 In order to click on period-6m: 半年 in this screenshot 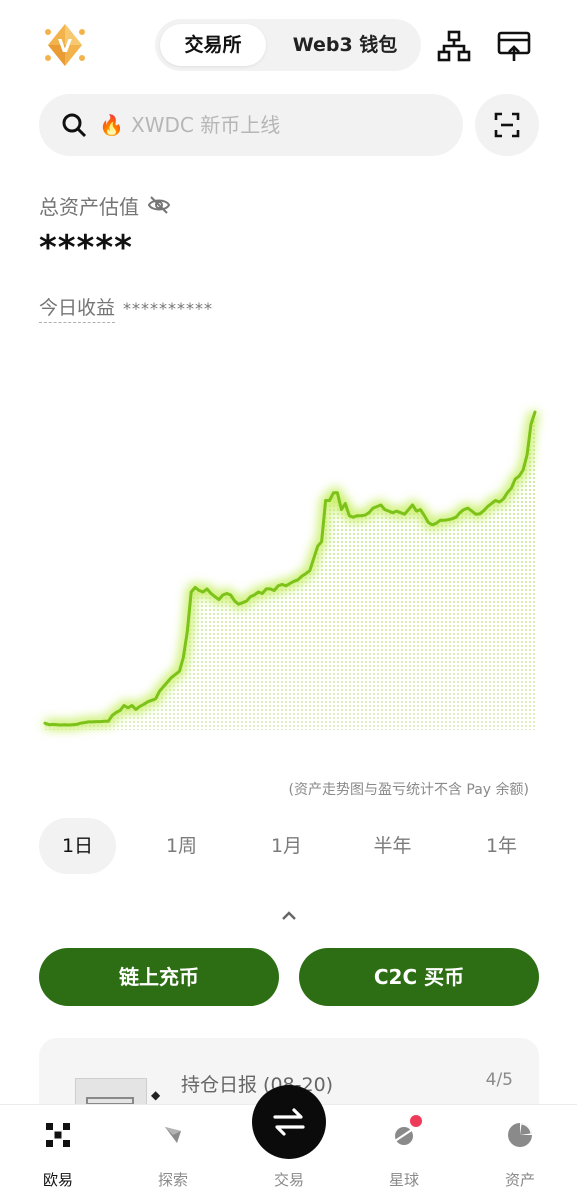, I will do `click(392, 846)`.